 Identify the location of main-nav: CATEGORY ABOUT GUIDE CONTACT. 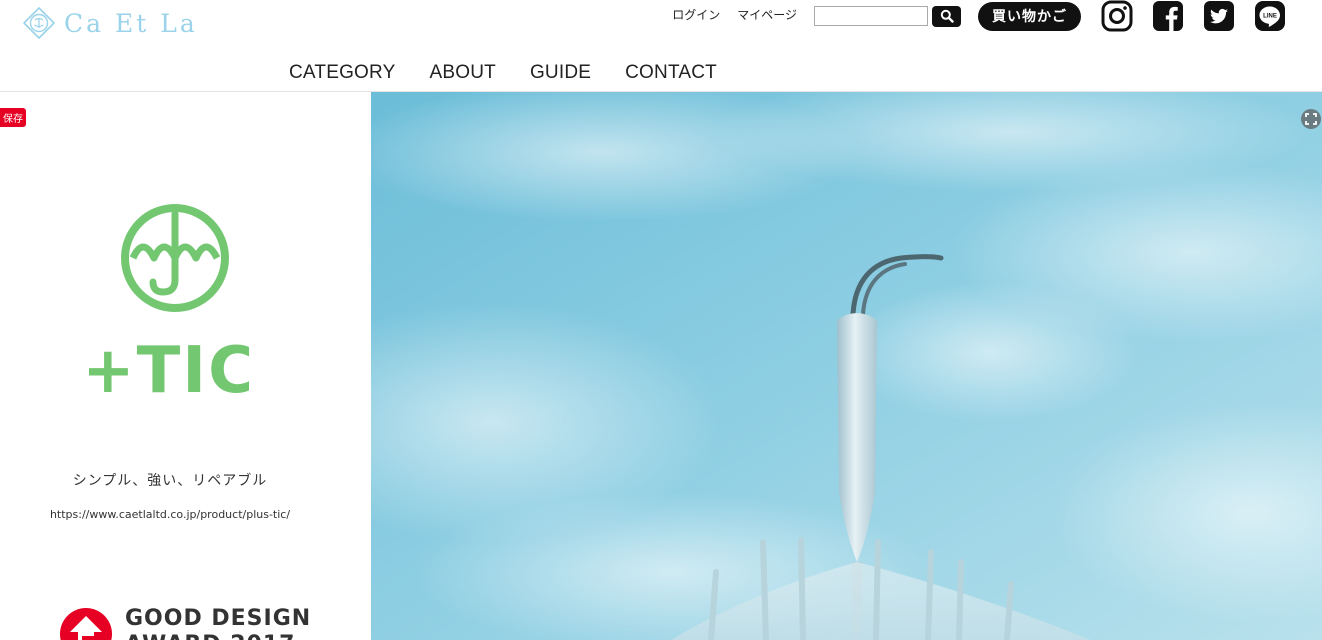
(503, 73).